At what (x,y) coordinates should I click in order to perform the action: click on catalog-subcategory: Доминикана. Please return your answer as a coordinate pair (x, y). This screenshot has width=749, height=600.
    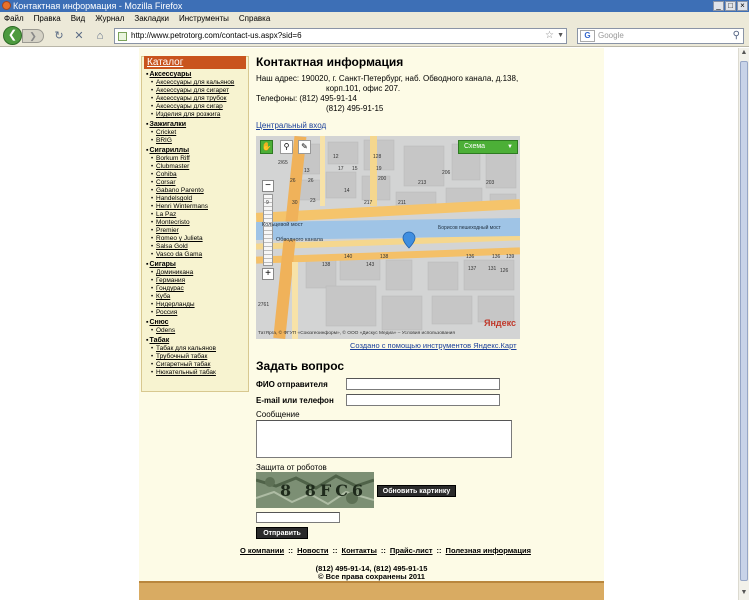
    Looking at the image, I should click on (197, 273).